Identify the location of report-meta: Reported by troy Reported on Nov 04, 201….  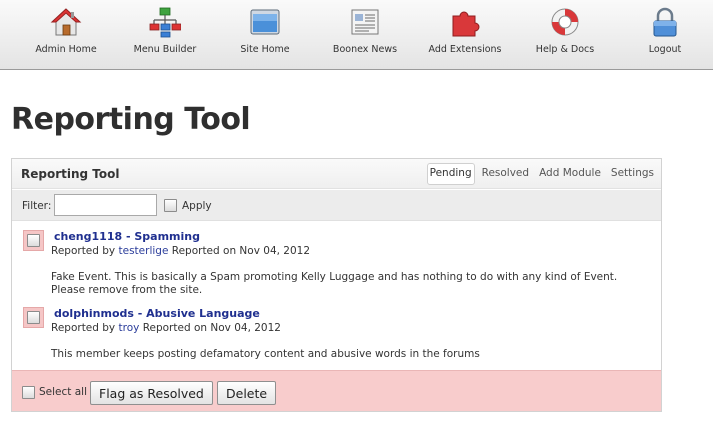
(166, 328).